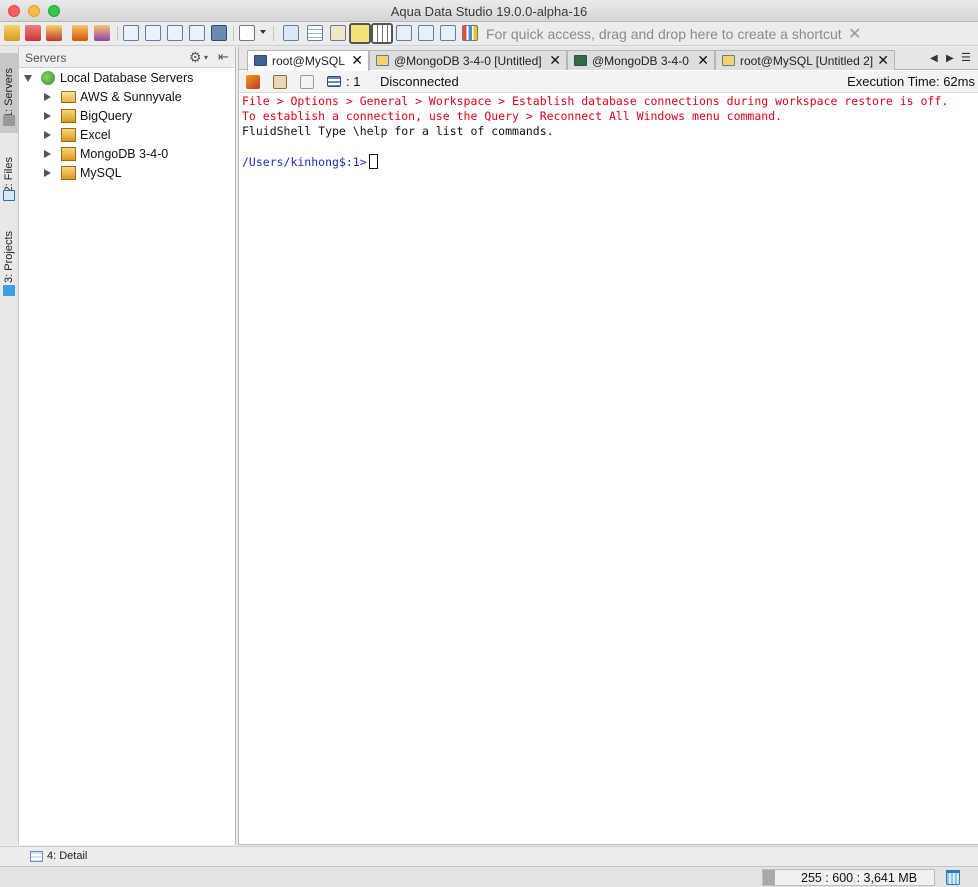 The height and width of the screenshot is (887, 978). I want to click on tree-item-bigquery: BigQuery, so click(127, 116).